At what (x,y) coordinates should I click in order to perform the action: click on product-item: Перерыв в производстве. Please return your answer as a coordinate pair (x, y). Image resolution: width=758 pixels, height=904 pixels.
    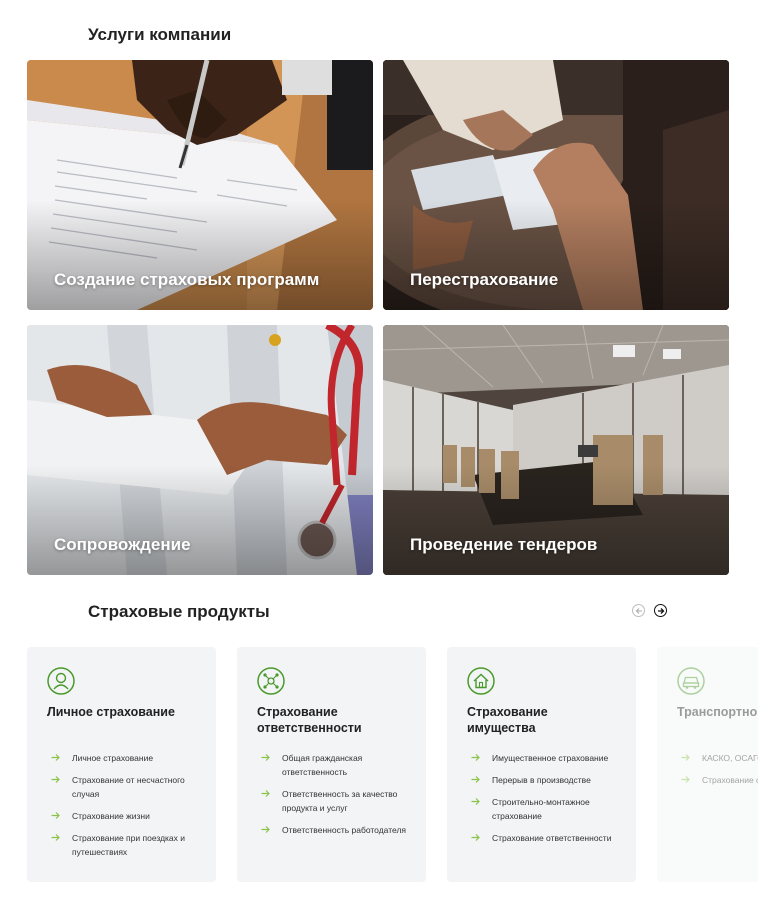
    Looking at the image, I should click on (547, 780).